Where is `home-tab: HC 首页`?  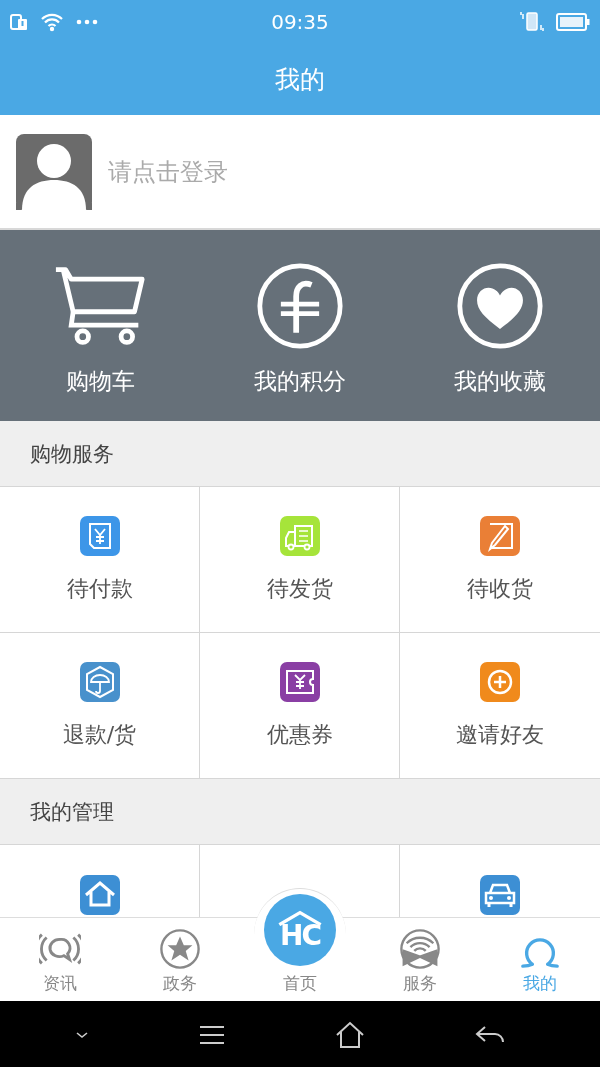 home-tab: HC 首页 is located at coordinates (300, 944).